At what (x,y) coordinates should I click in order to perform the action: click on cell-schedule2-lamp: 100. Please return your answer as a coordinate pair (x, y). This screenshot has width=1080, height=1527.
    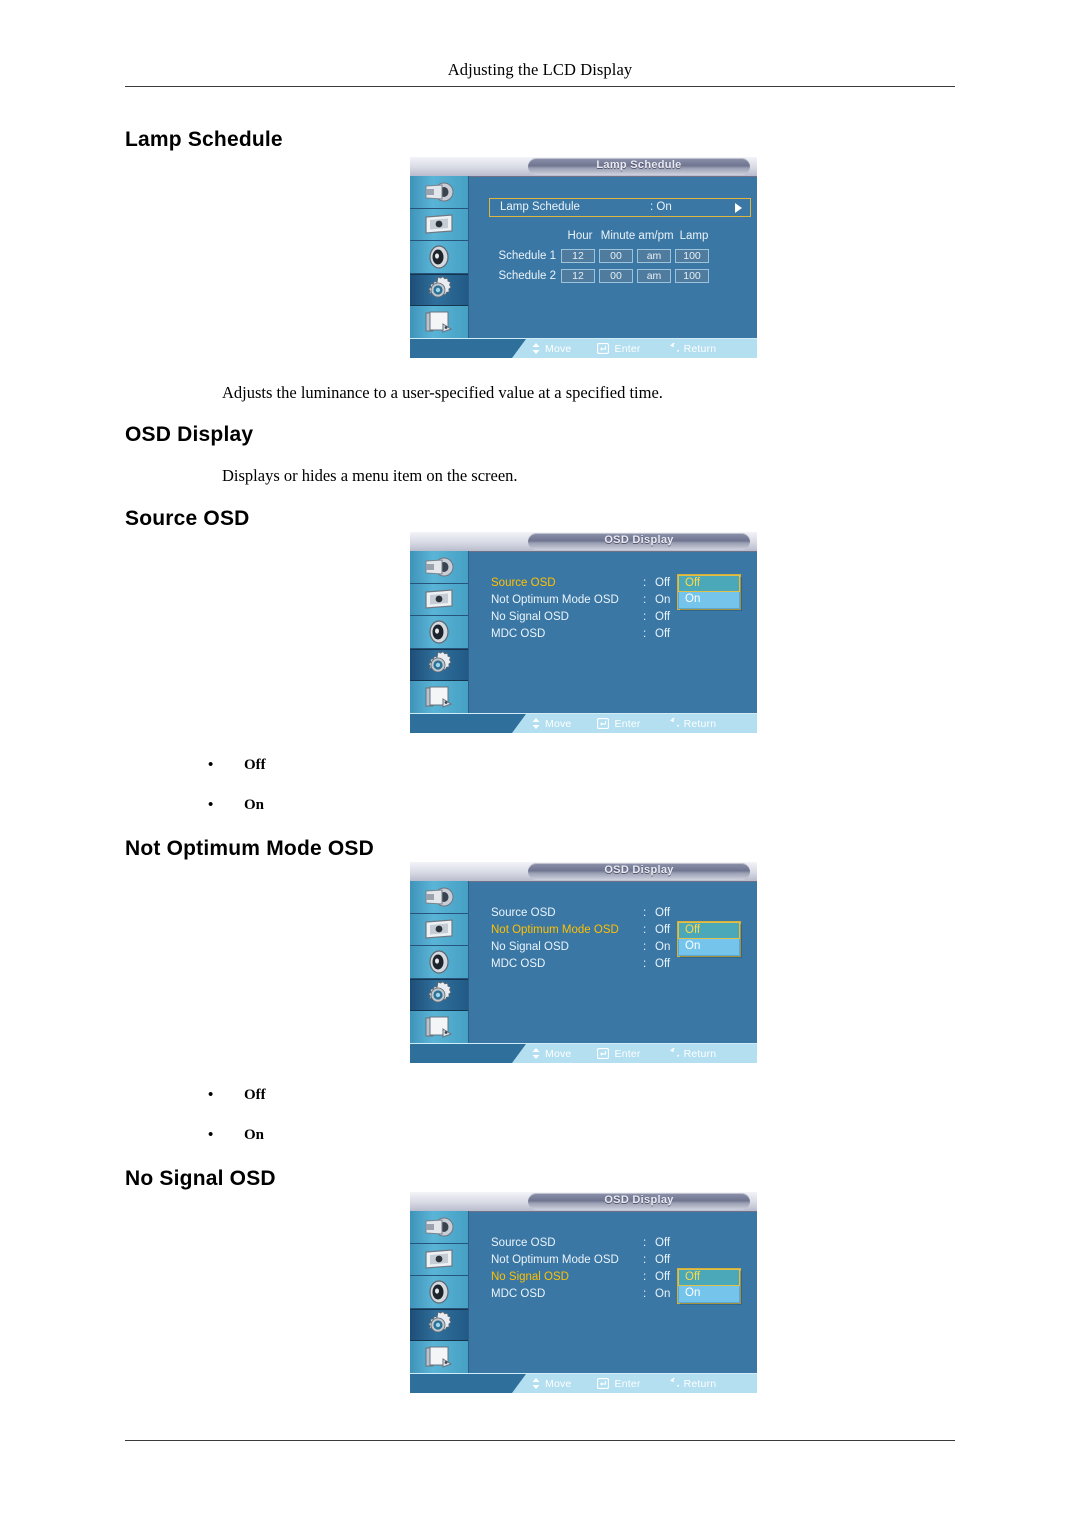
    Looking at the image, I should click on (692, 276).